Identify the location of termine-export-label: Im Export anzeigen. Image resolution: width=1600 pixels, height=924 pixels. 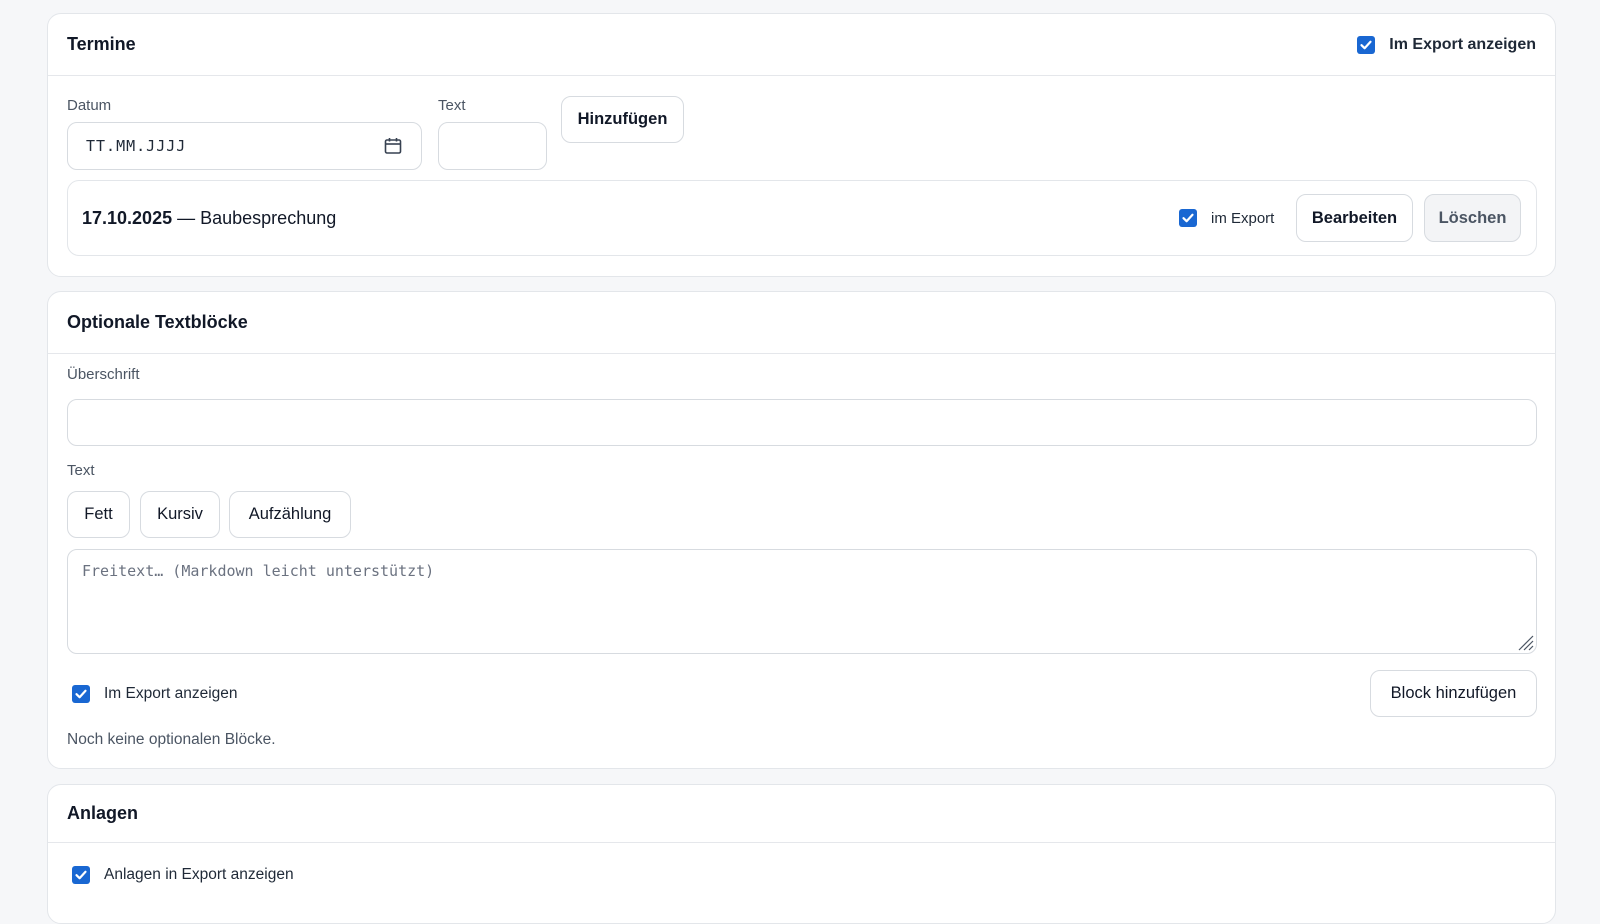
(1462, 44).